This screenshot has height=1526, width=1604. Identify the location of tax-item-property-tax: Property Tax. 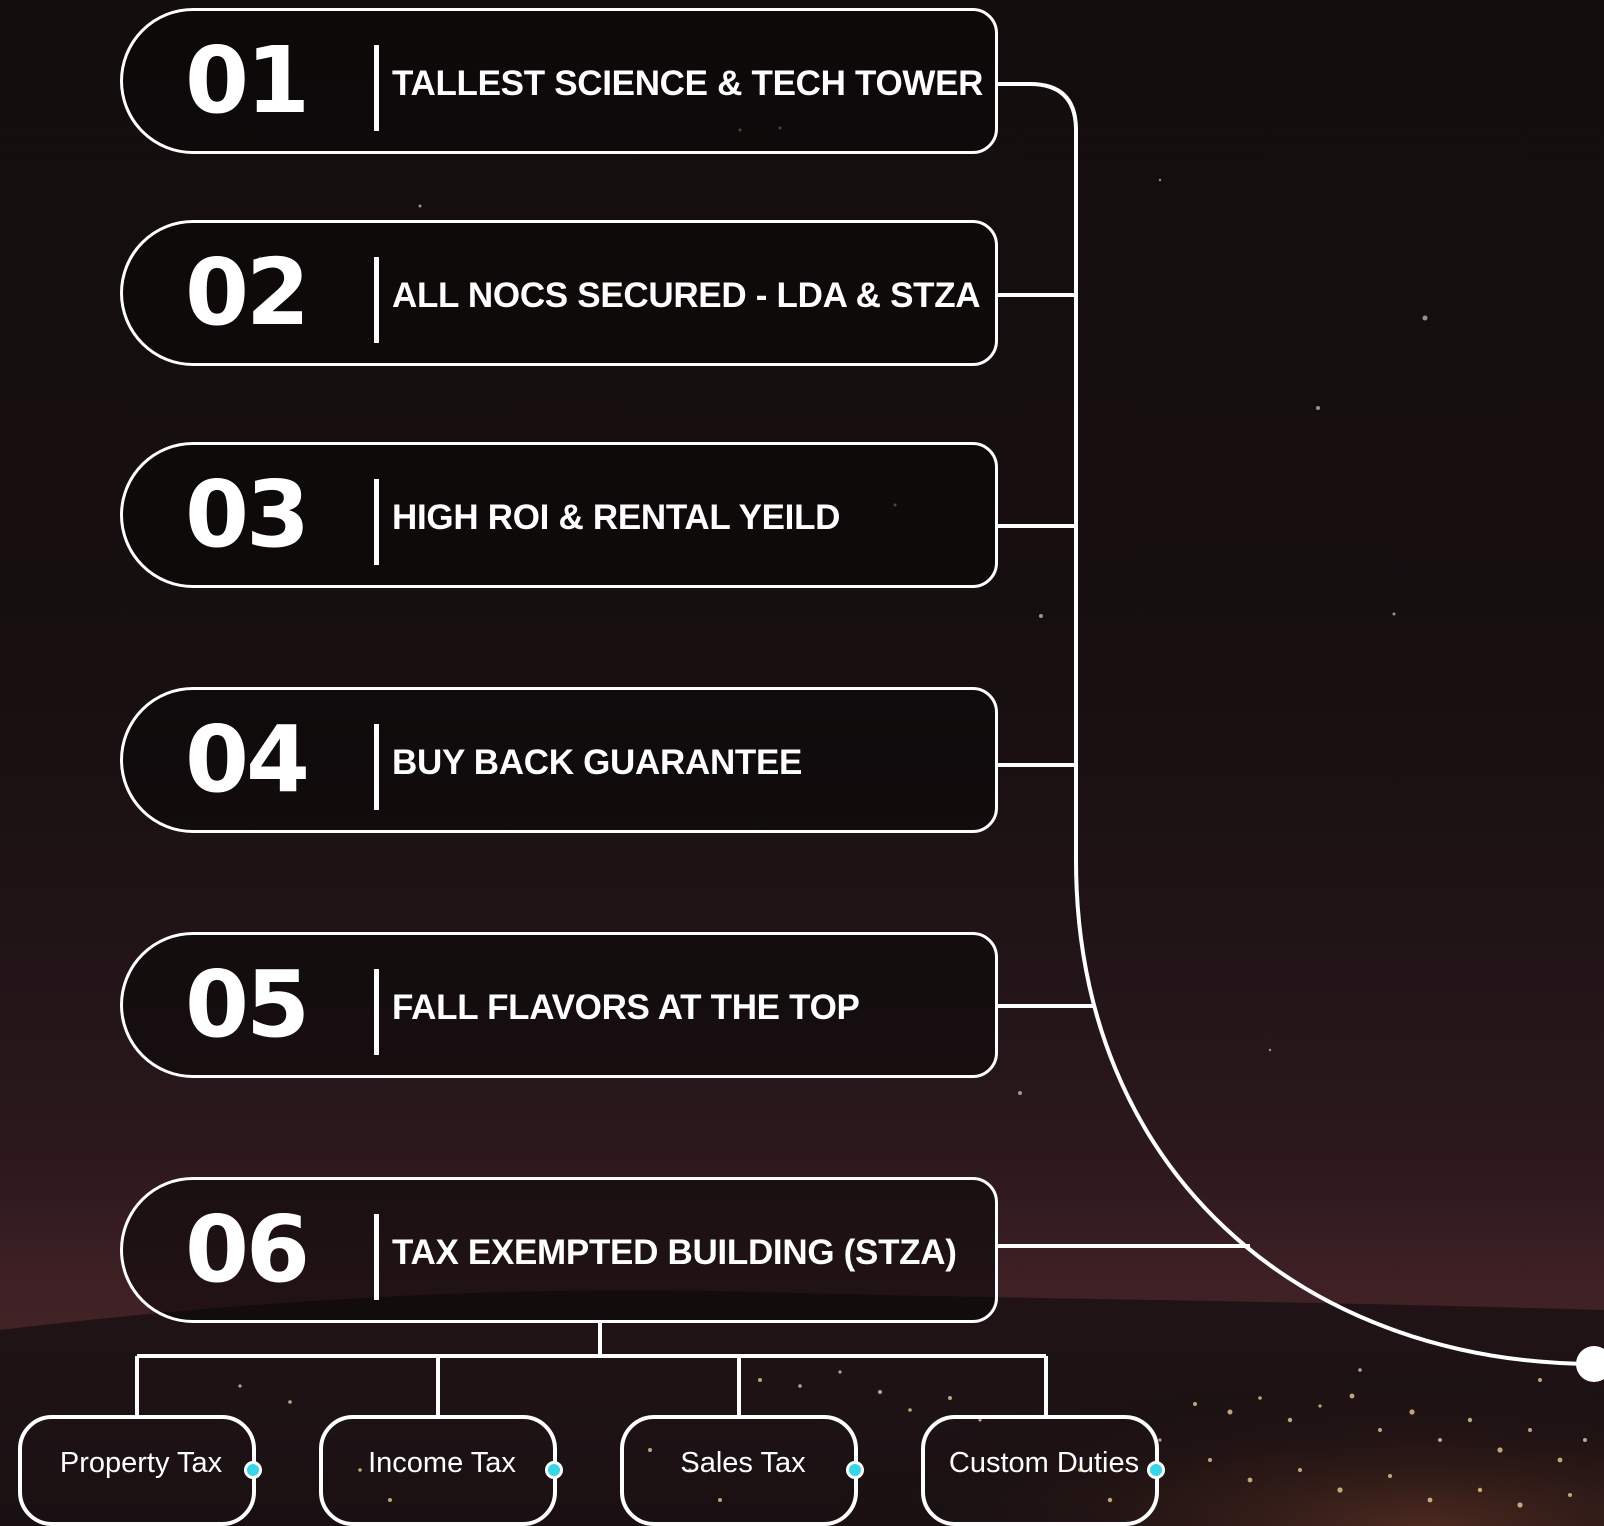
(140, 1470).